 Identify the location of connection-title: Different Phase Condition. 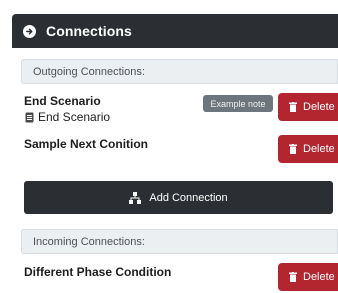
(98, 272).